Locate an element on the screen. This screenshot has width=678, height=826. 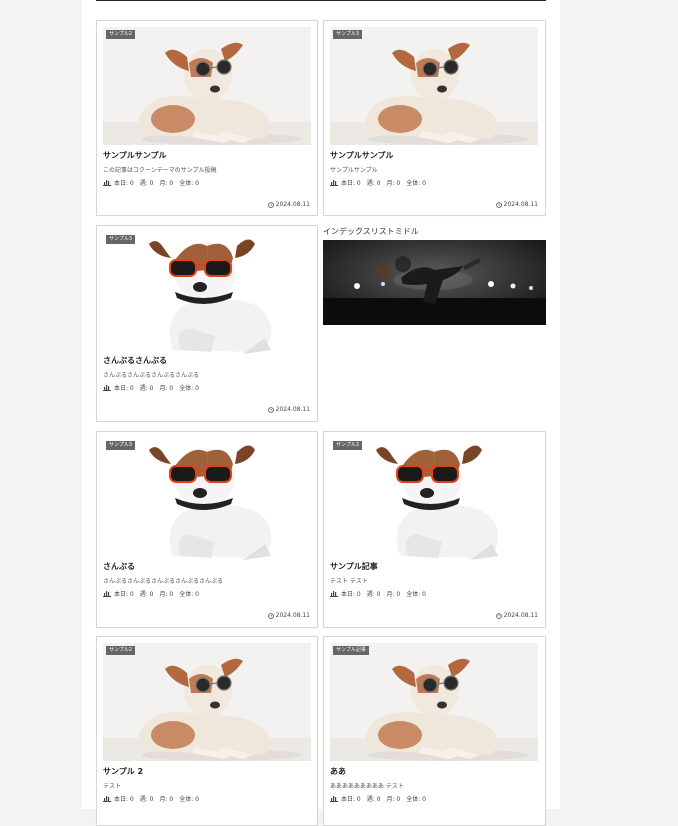
post-title: さんぷるさんぷる is located at coordinates (135, 360).